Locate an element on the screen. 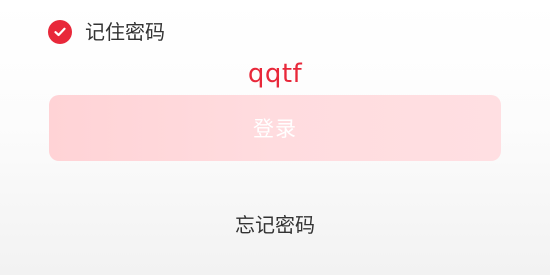  remember-password-label: 记住密码 is located at coordinates (125, 32).